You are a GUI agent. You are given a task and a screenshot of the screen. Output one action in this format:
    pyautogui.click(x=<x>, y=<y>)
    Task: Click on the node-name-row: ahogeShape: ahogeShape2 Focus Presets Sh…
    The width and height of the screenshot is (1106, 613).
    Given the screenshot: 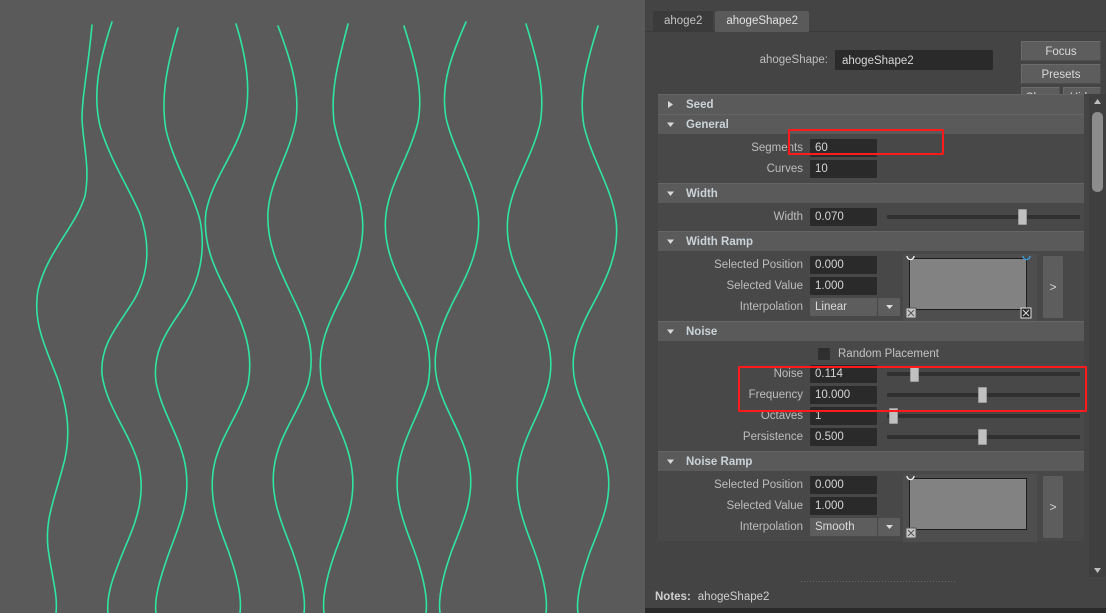 What is the action you would take?
    pyautogui.click(x=875, y=69)
    